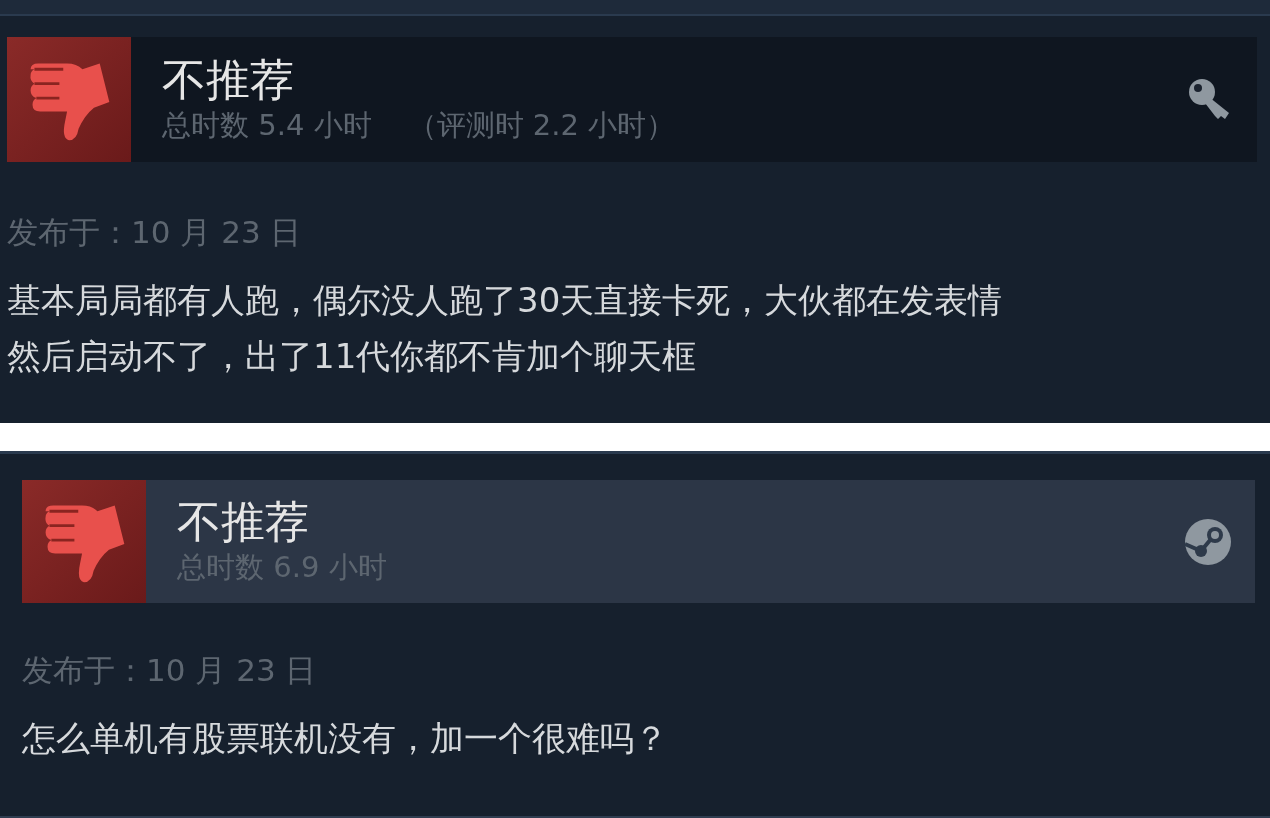 This screenshot has width=1270, height=818. Describe the element at coordinates (267, 125) in the screenshot. I see `playtime-text: 总时数 5.4 小时` at that location.